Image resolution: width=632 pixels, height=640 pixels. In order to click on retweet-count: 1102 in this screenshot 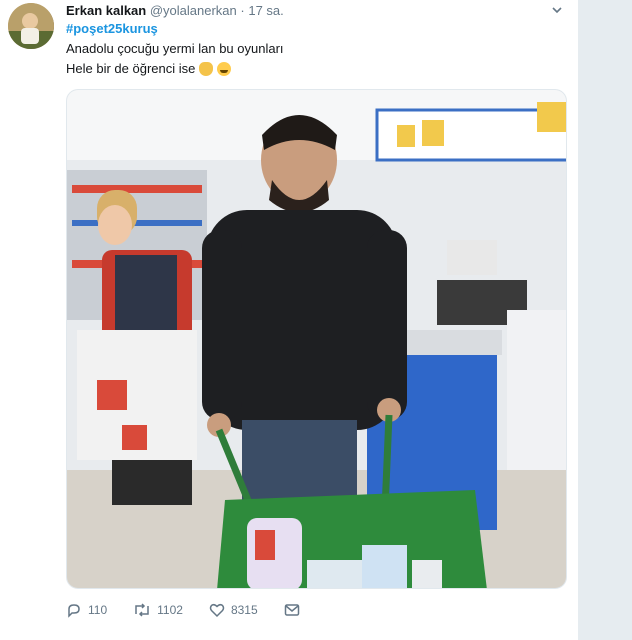, I will do `click(170, 610)`.